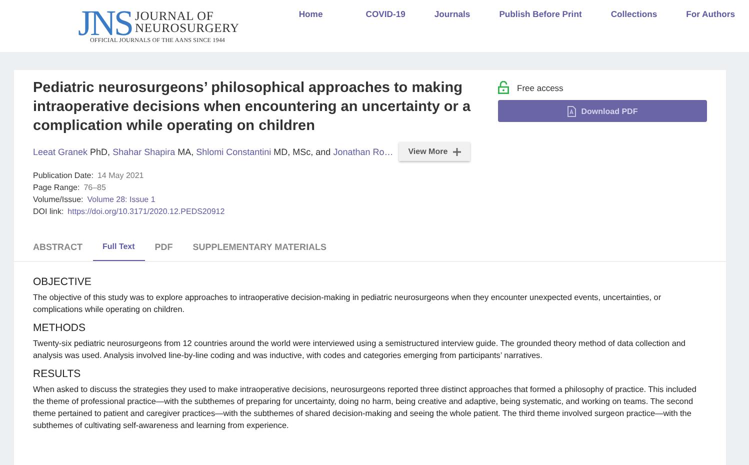 This screenshot has height=465, width=749. I want to click on meta-label: DOI link:, so click(48, 211).